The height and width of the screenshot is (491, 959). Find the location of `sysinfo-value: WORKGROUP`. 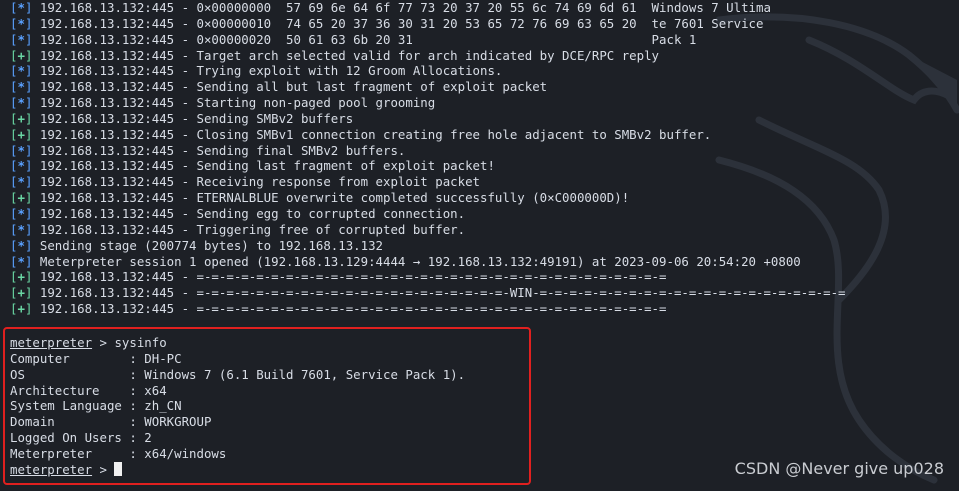

sysinfo-value: WORKGROUP is located at coordinates (178, 422).